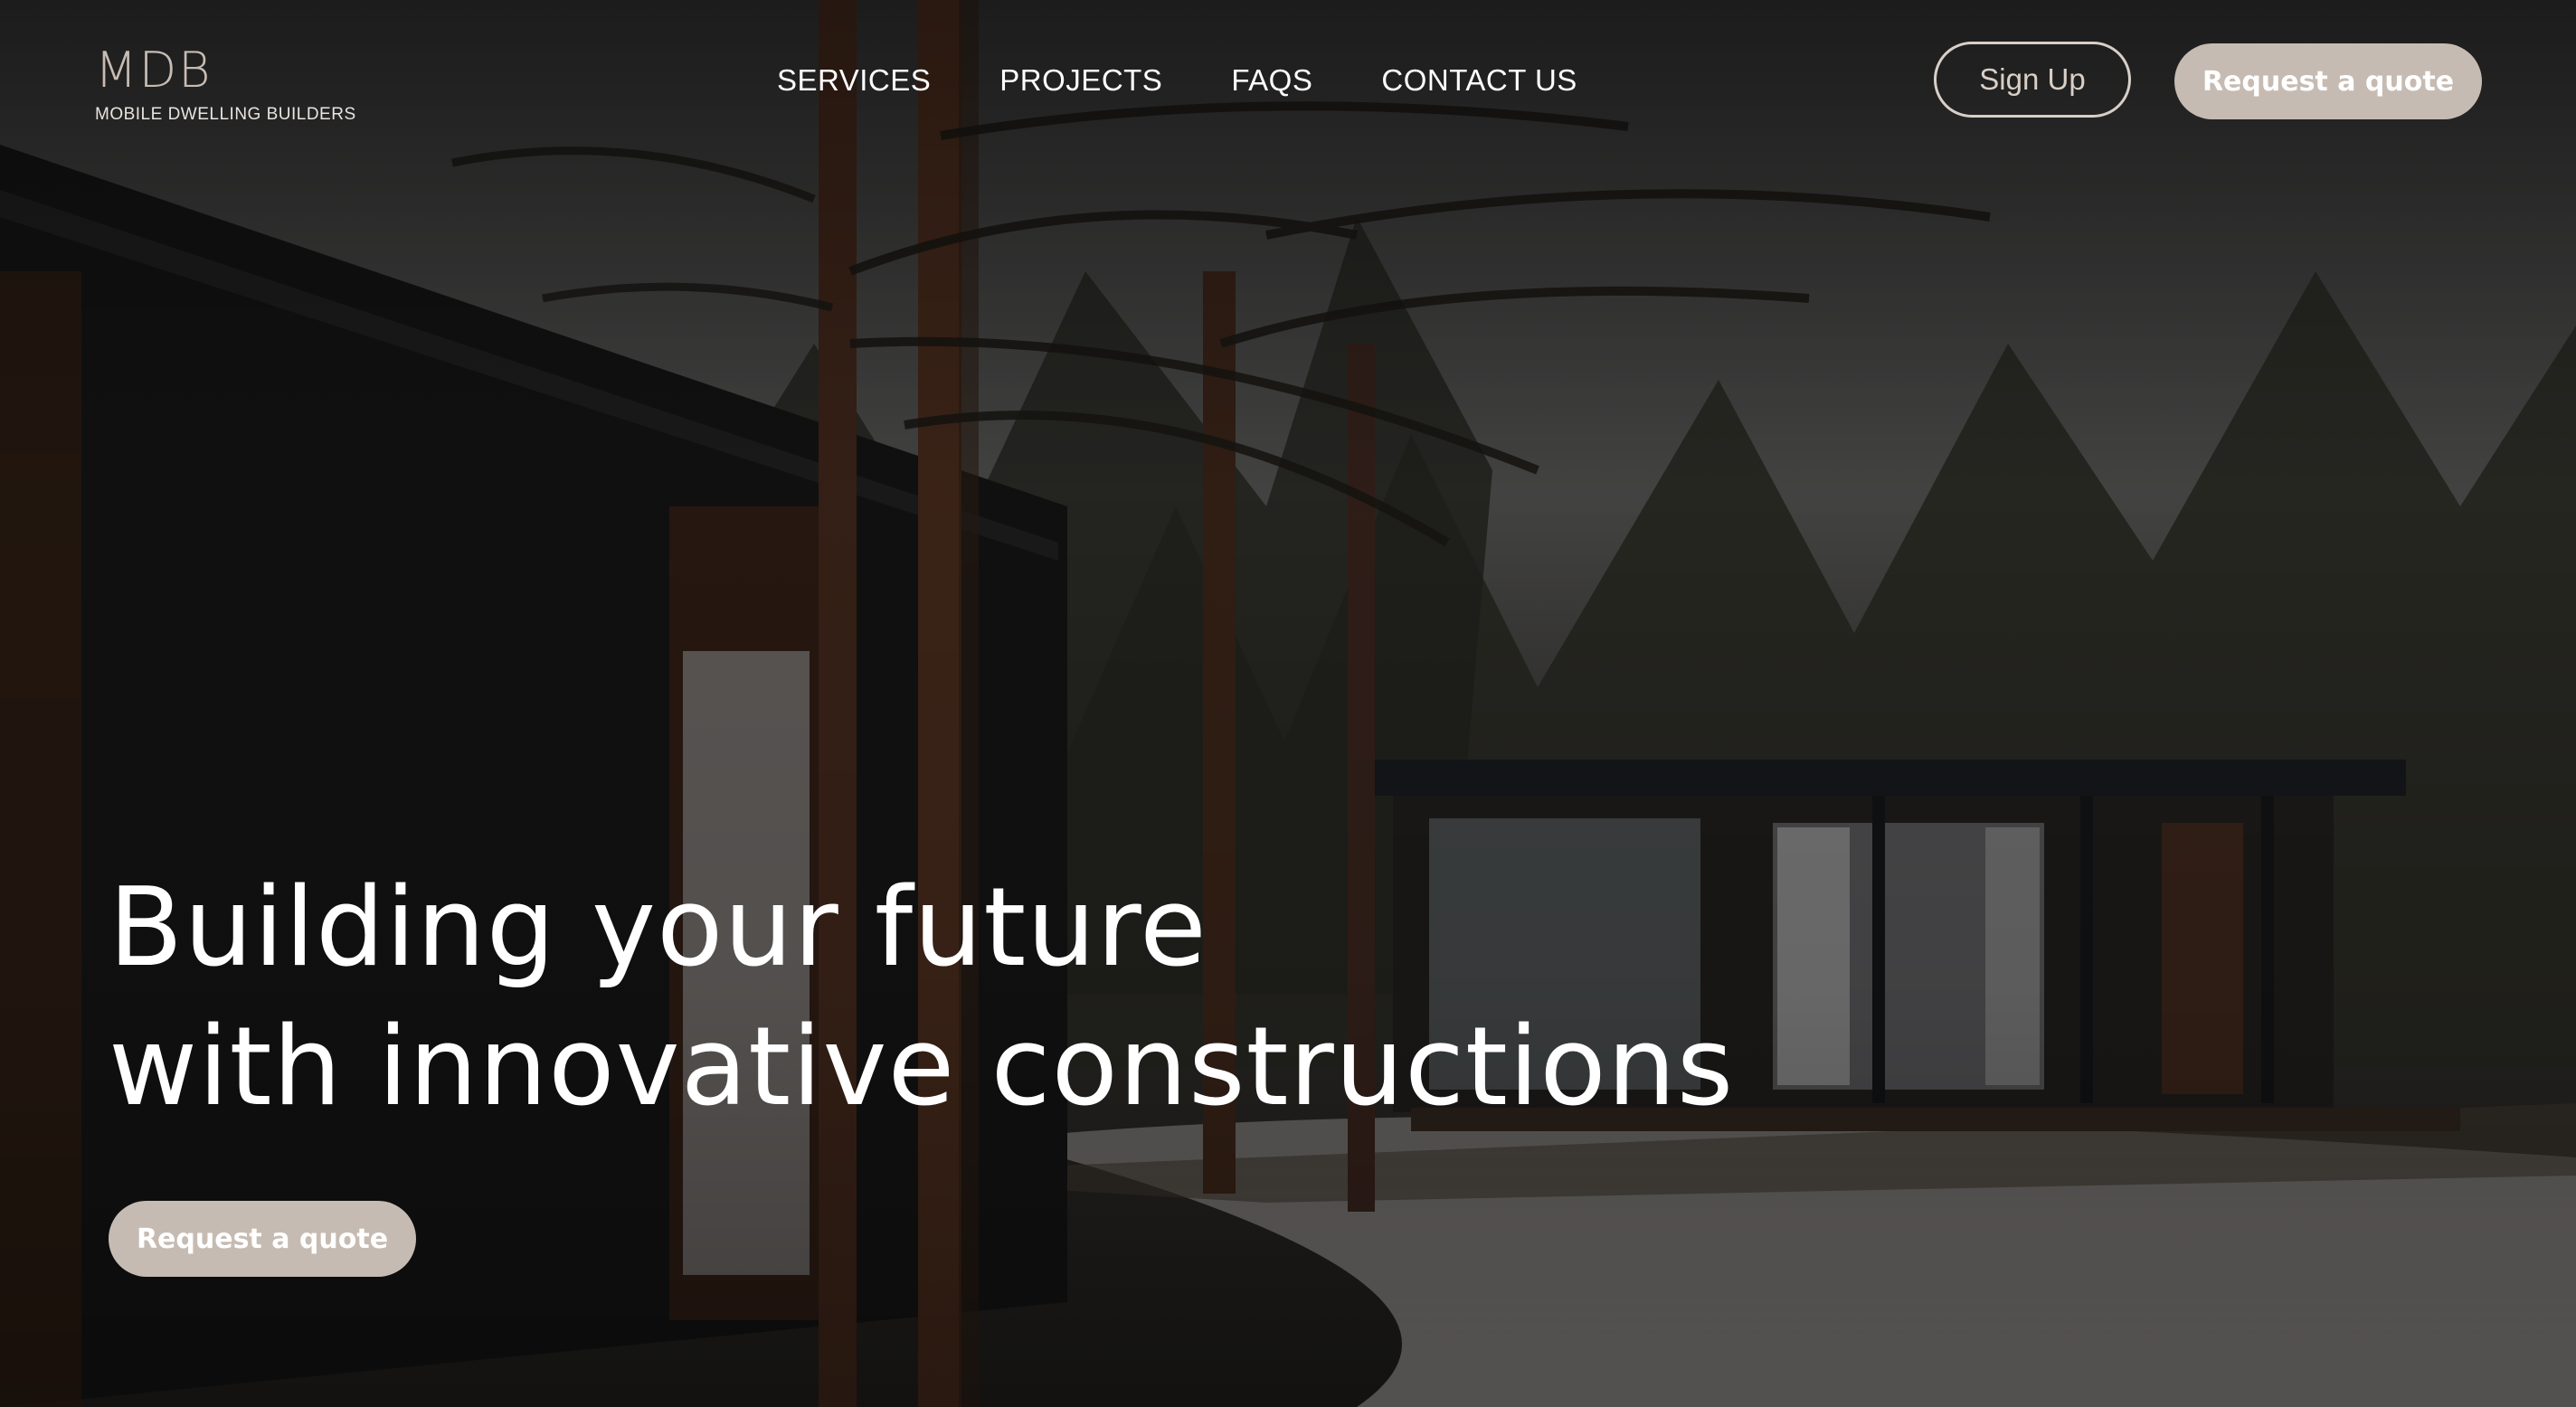  Describe the element at coordinates (226, 114) in the screenshot. I see `logo-tagline: MOBILE DWELLING BUILDERS` at that location.